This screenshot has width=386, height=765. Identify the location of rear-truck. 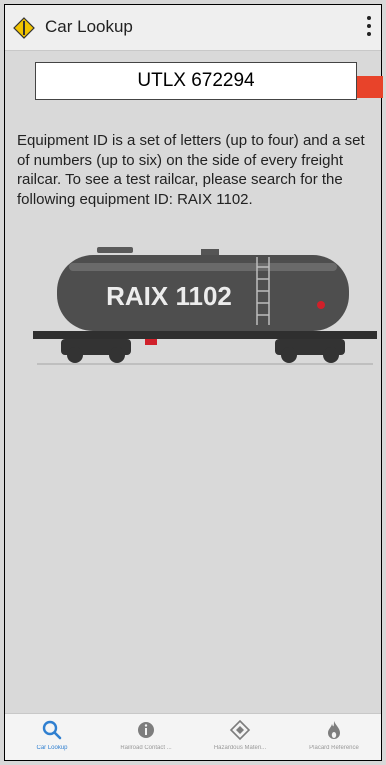
(310, 351).